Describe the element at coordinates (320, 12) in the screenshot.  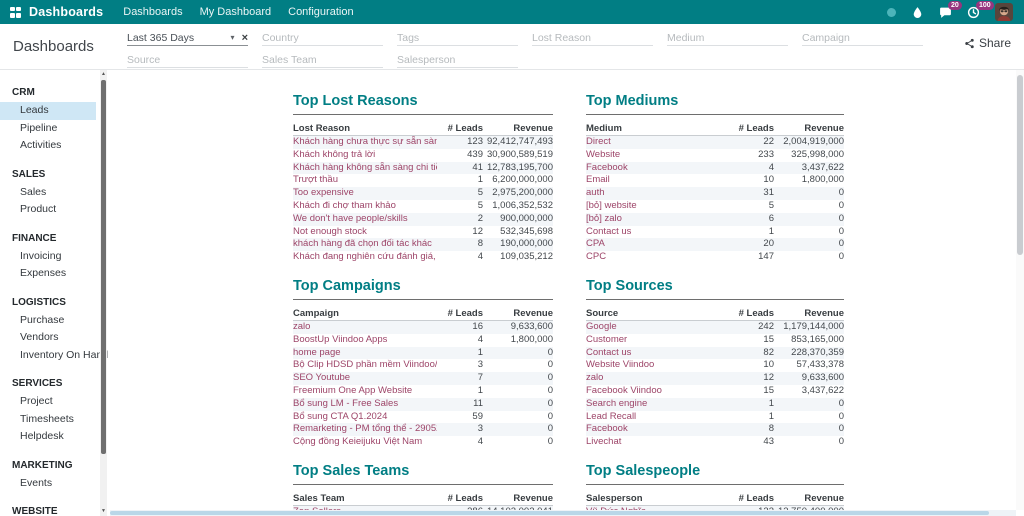
I see `menu-item-configuration: Configuration` at that location.